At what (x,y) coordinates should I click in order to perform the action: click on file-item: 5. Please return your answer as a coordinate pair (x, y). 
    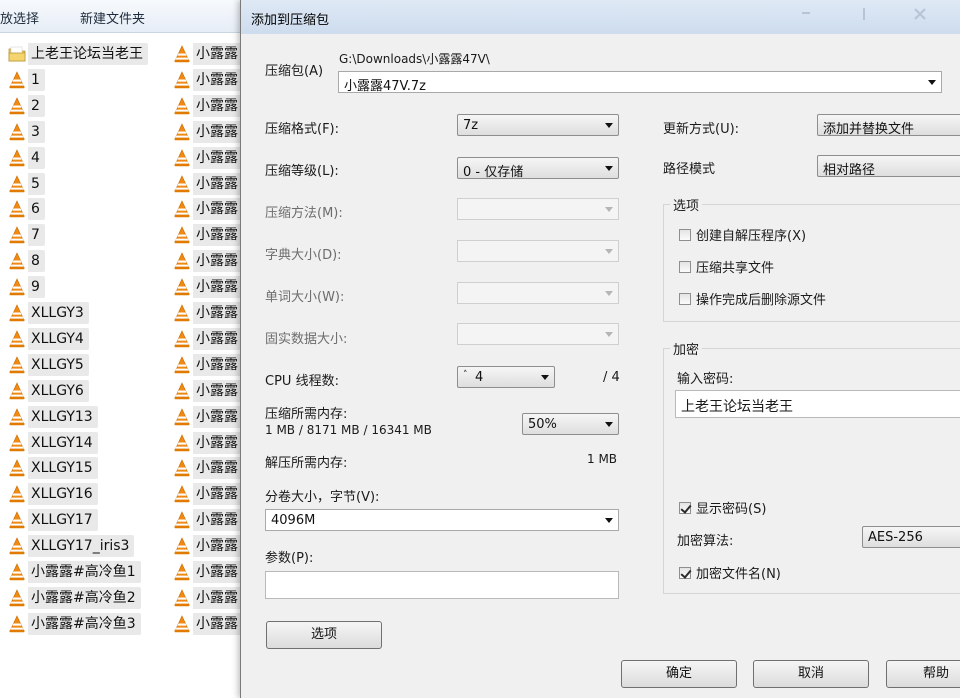
    Looking at the image, I should click on (26, 183).